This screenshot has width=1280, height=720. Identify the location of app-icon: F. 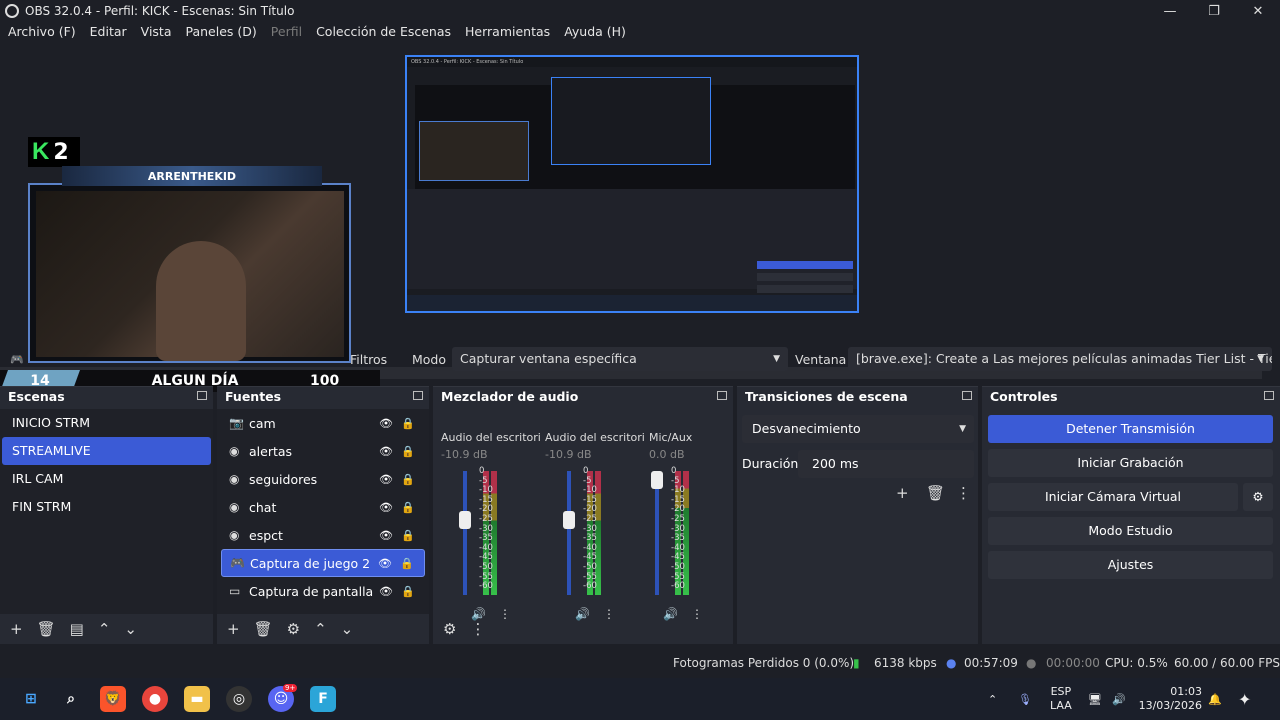
(323, 699).